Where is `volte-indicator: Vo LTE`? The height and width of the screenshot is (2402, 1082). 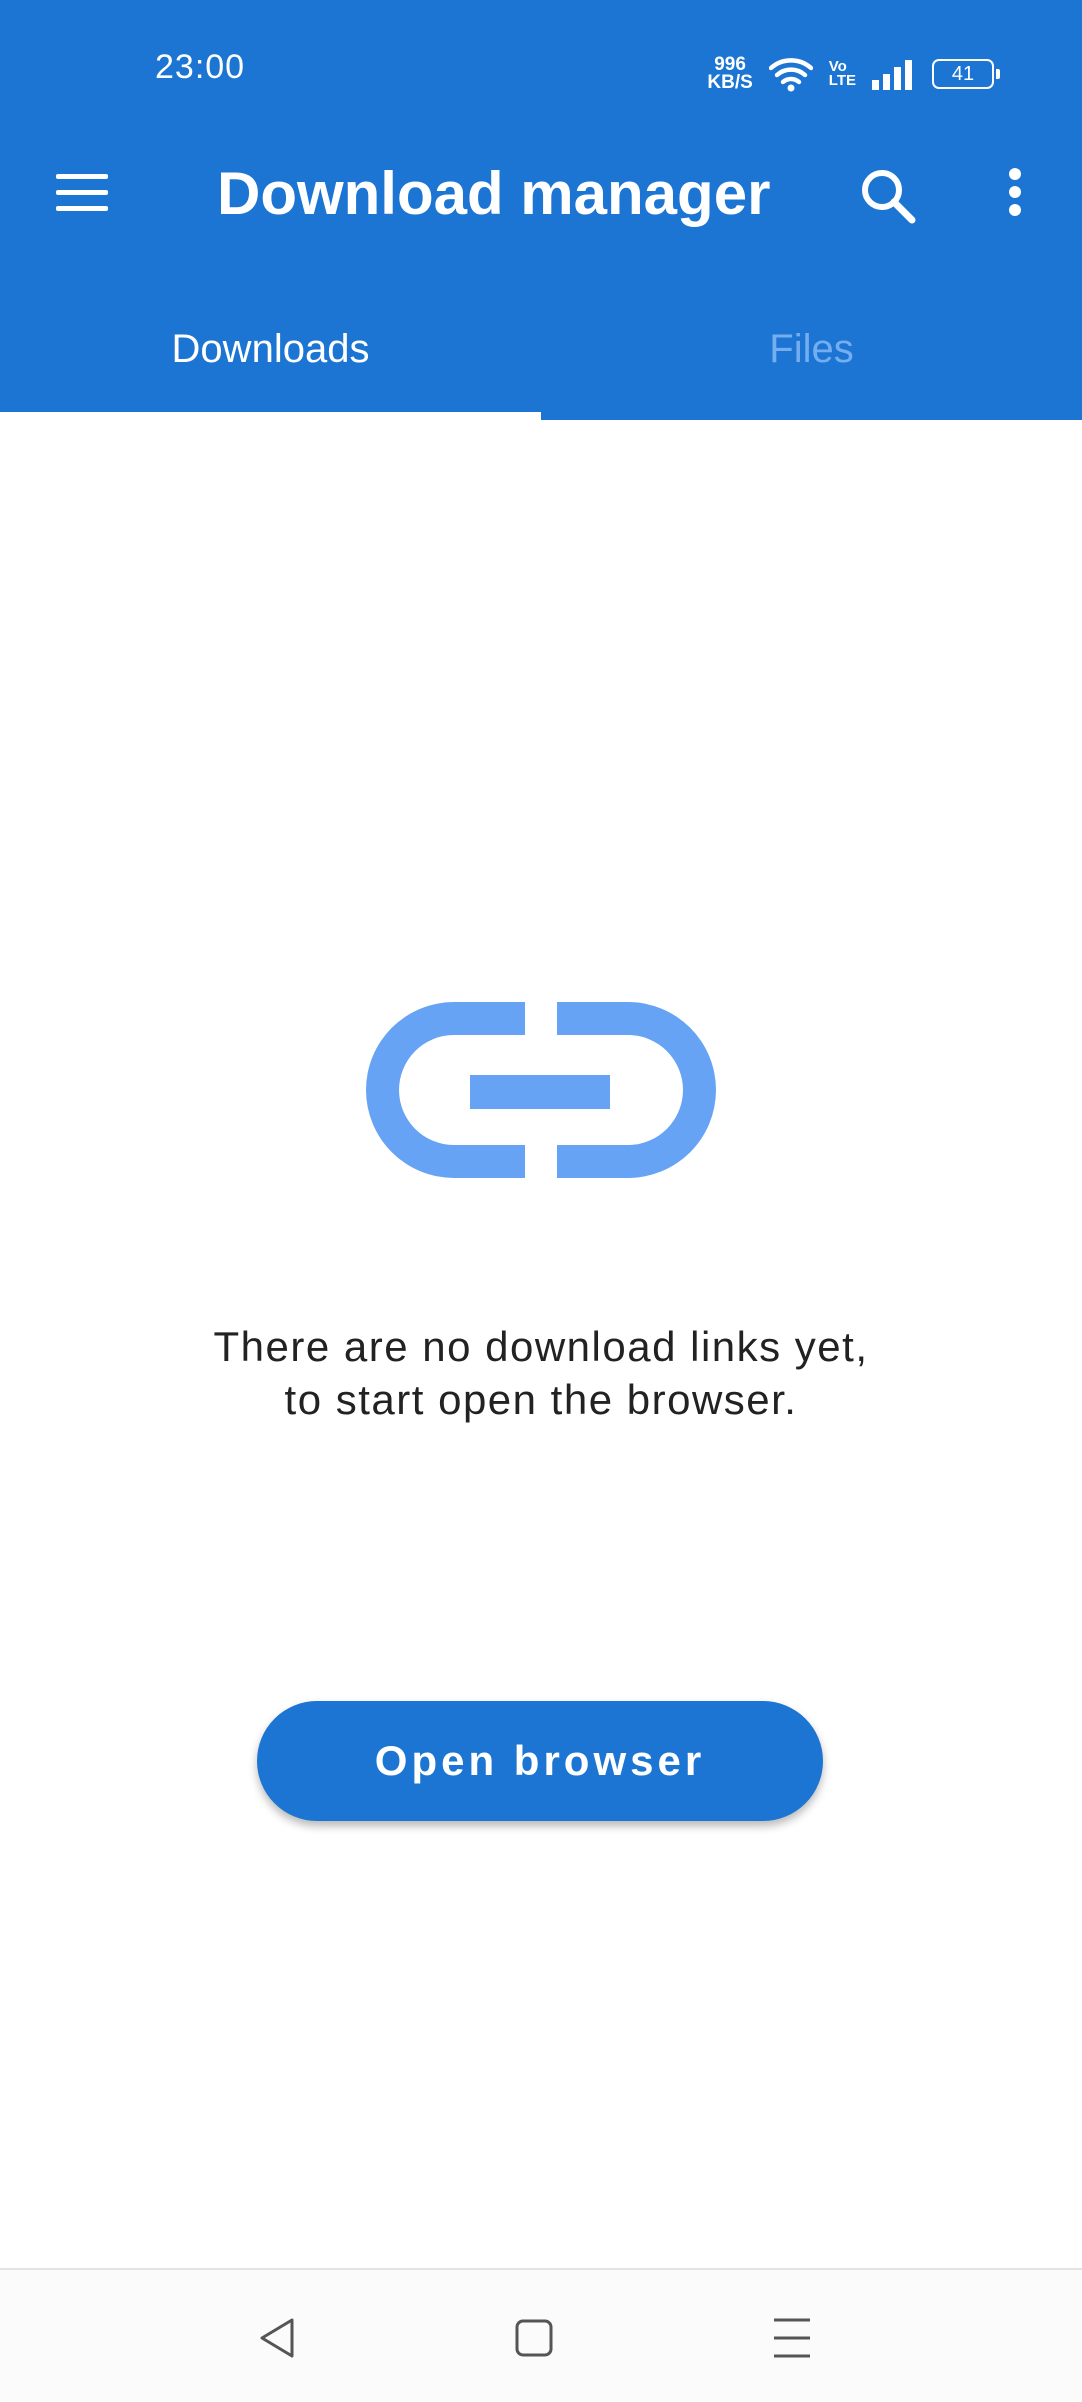
volte-indicator: Vo LTE is located at coordinates (842, 74).